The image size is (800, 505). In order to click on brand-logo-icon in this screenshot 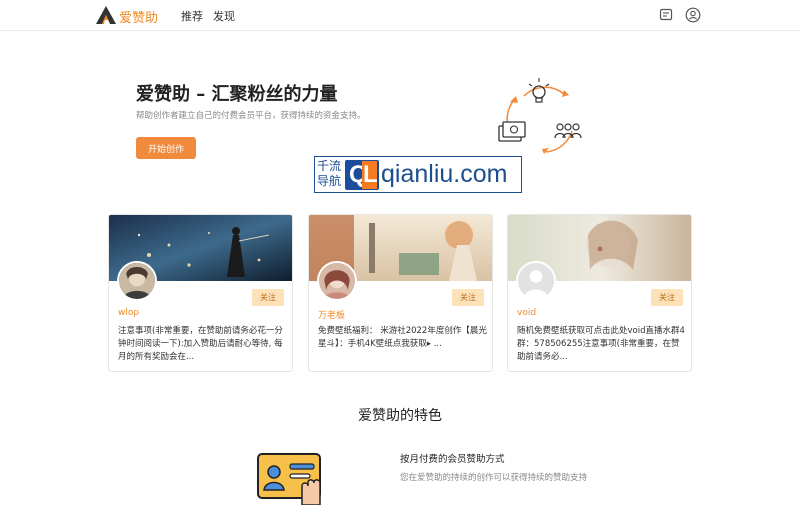, I will do `click(106, 15)`.